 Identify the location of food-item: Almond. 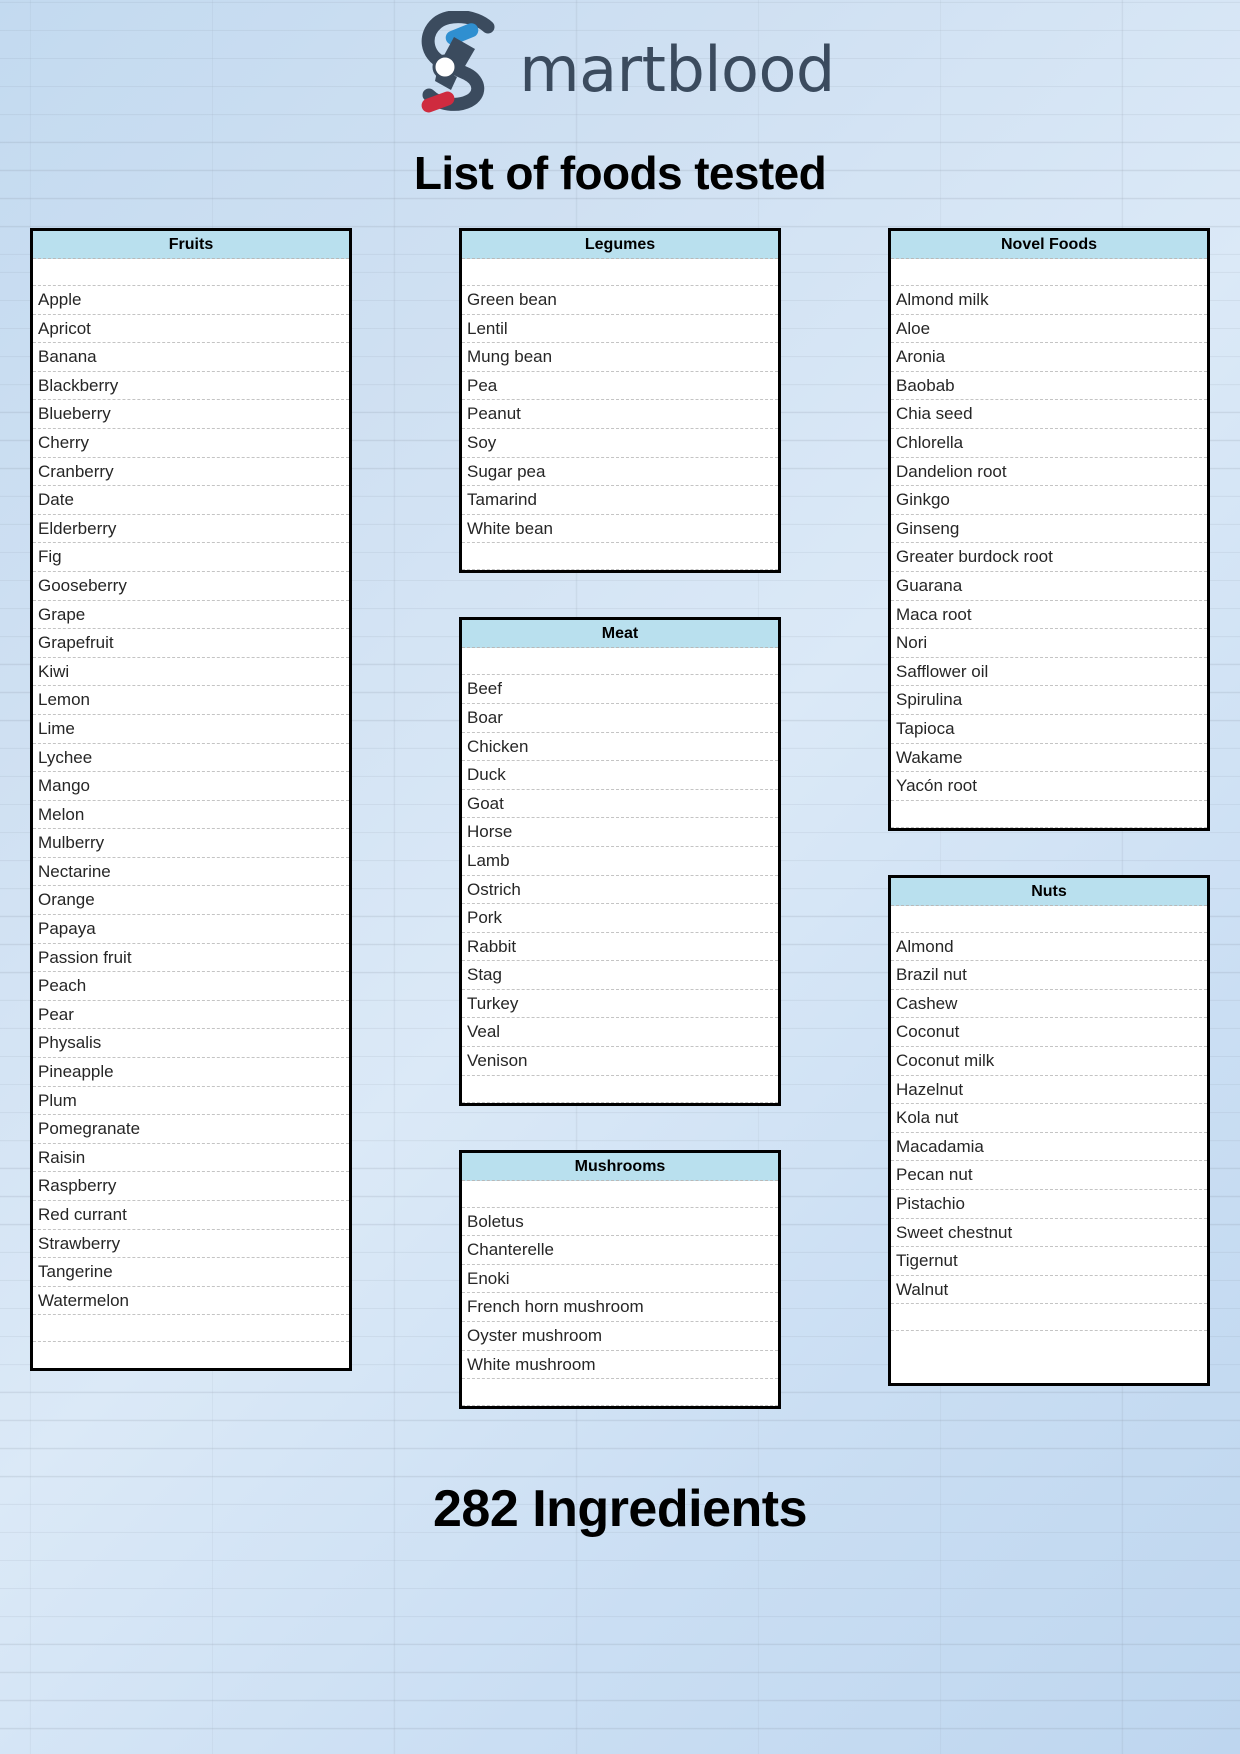
(1049, 947).